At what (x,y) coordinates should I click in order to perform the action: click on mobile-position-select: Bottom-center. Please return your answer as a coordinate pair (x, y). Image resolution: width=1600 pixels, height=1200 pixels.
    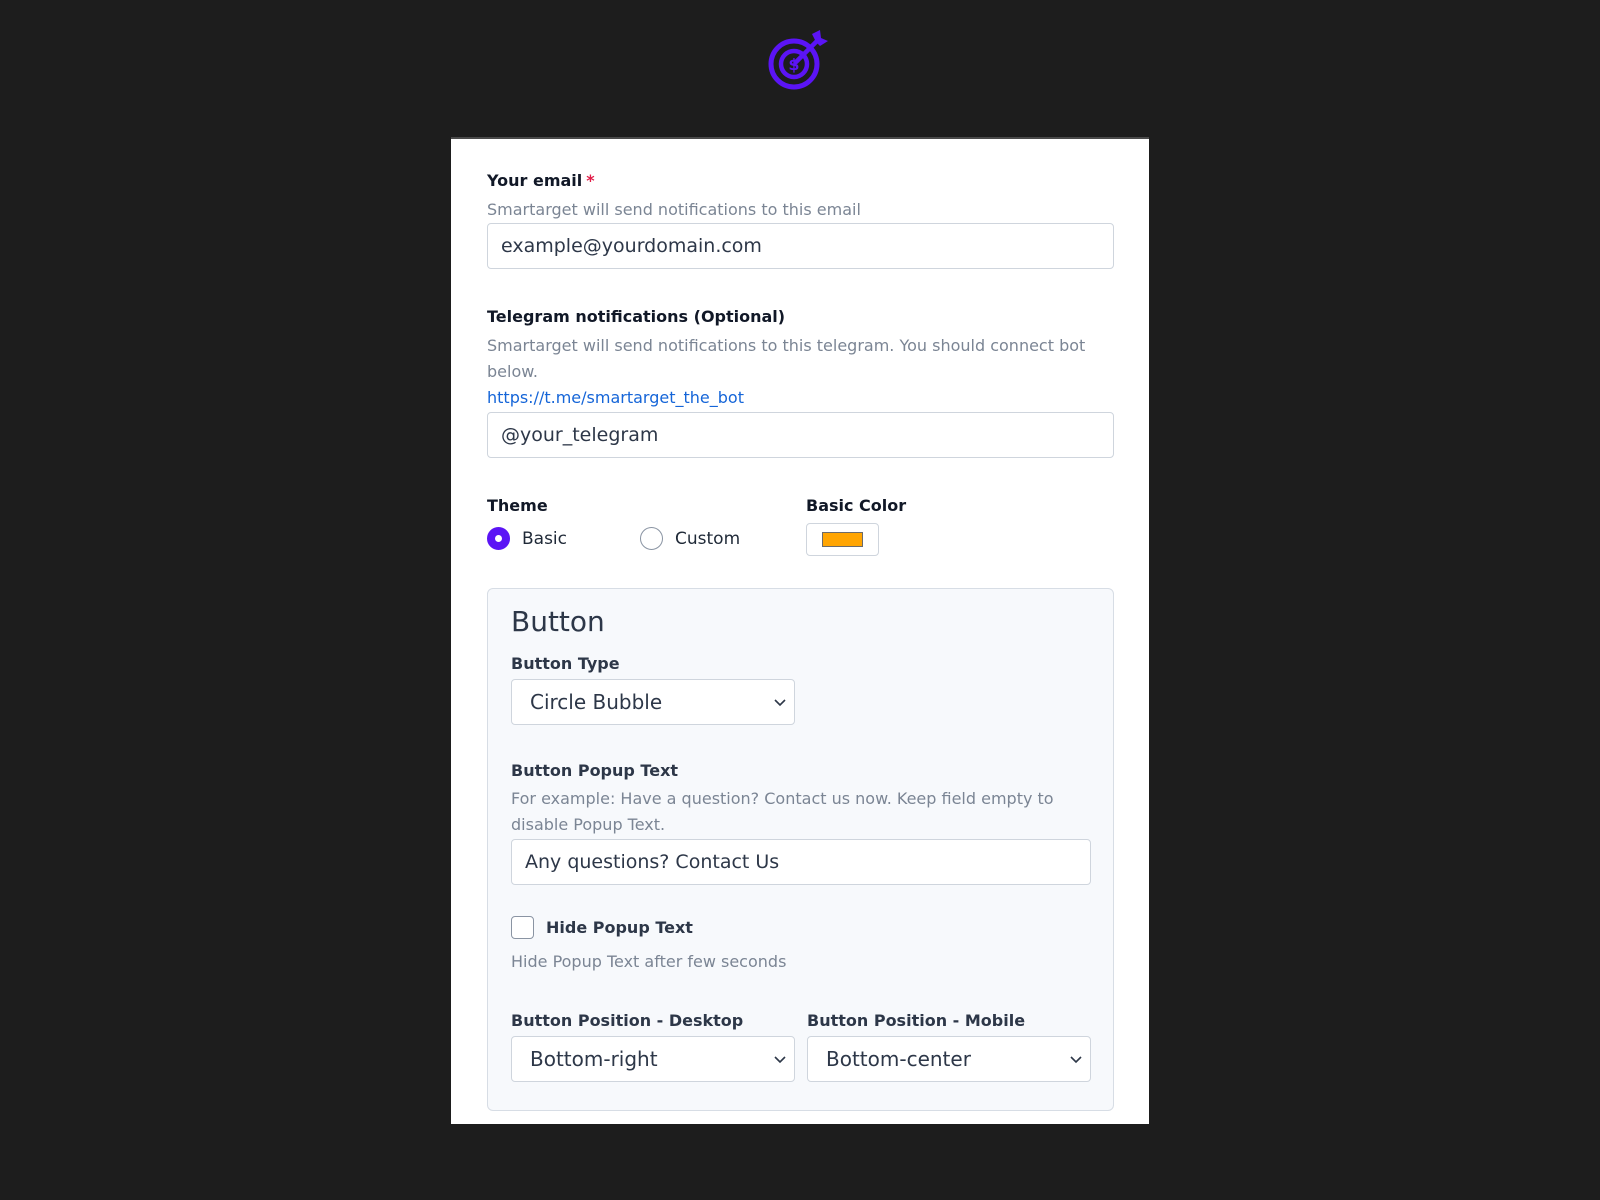
    Looking at the image, I should click on (949, 1059).